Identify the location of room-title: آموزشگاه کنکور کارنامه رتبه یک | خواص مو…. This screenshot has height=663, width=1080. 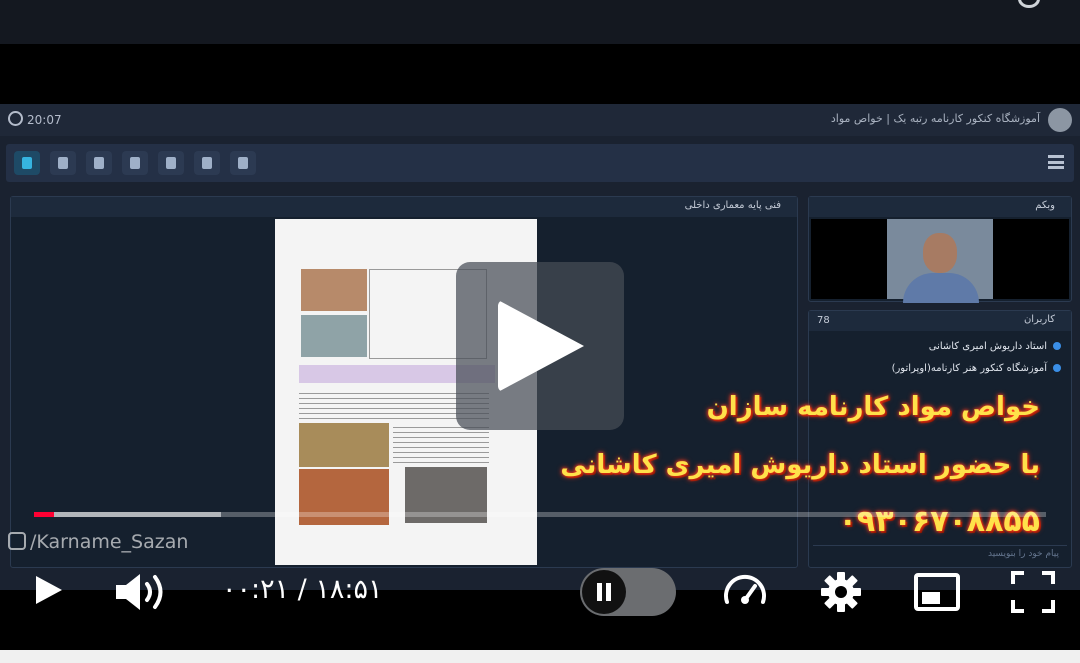
(935, 118).